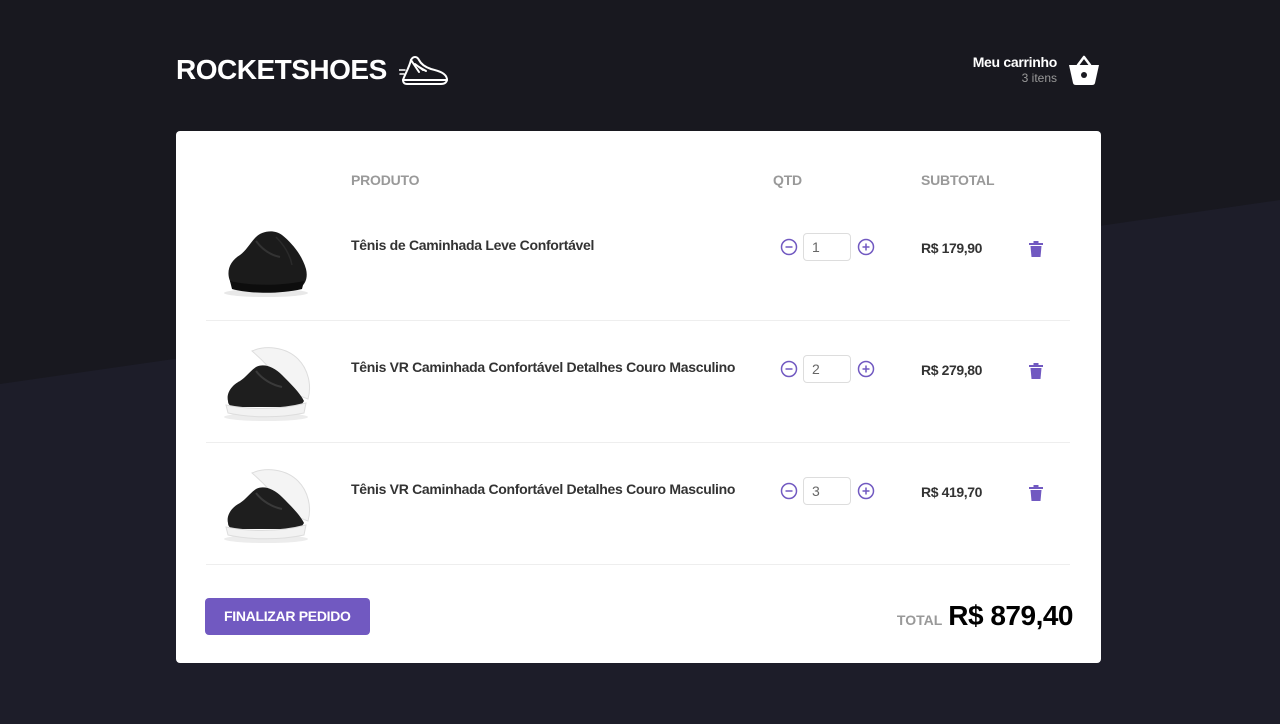 The width and height of the screenshot is (1280, 724). Describe the element at coordinates (958, 180) in the screenshot. I see `column-header-subtotal: SUBTOTAL` at that location.